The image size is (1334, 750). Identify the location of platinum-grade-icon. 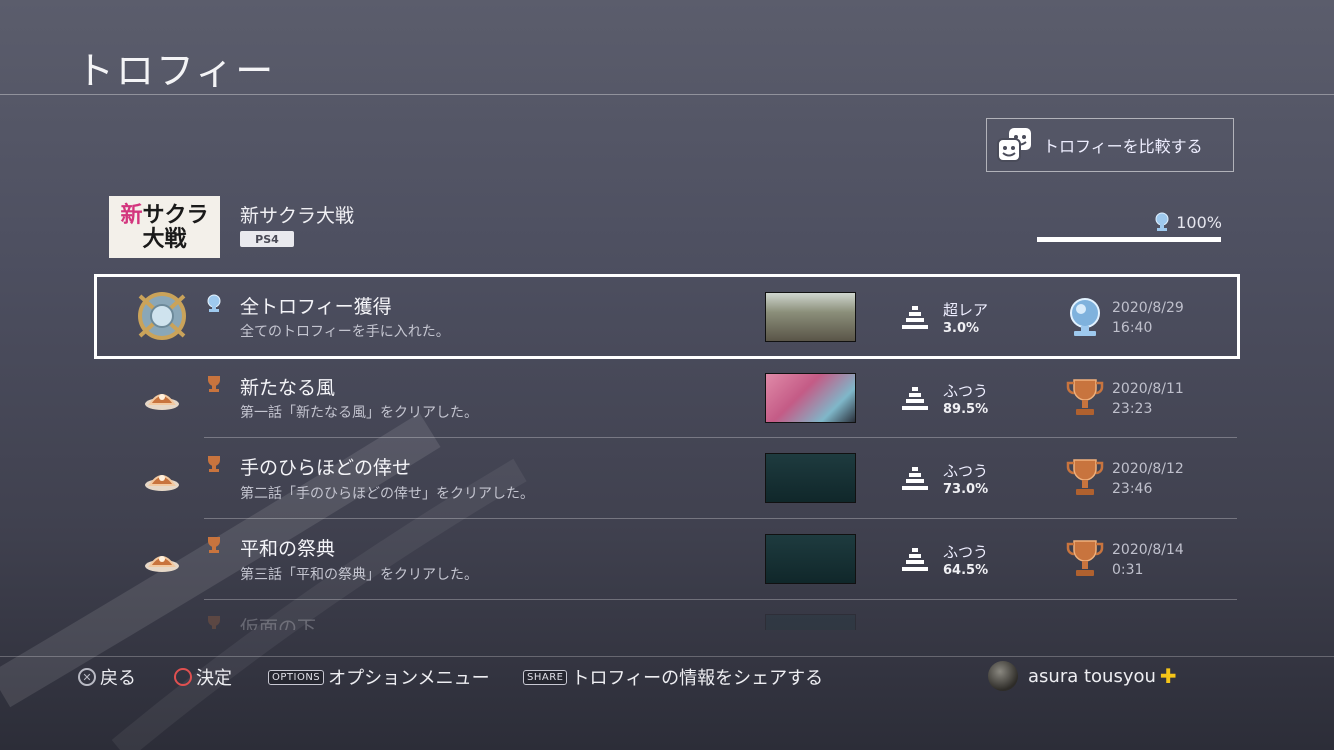
(214, 303).